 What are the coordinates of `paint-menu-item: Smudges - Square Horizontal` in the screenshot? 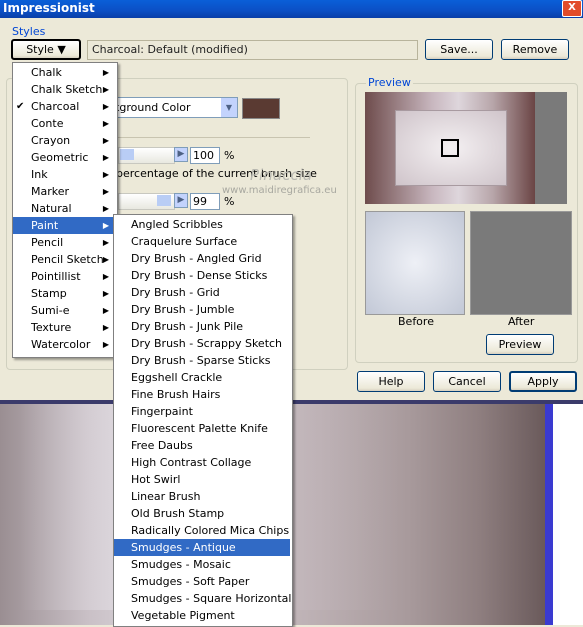 It's located at (202, 598).